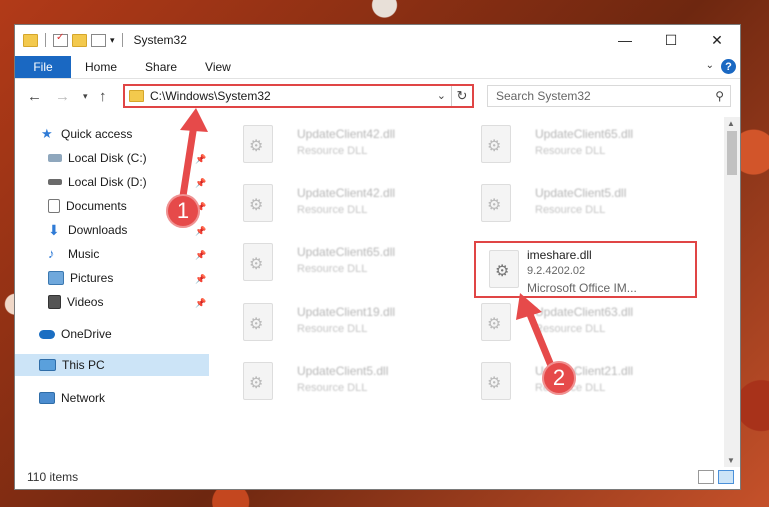  I want to click on properties-check-icon: ✓, so click(60, 39).